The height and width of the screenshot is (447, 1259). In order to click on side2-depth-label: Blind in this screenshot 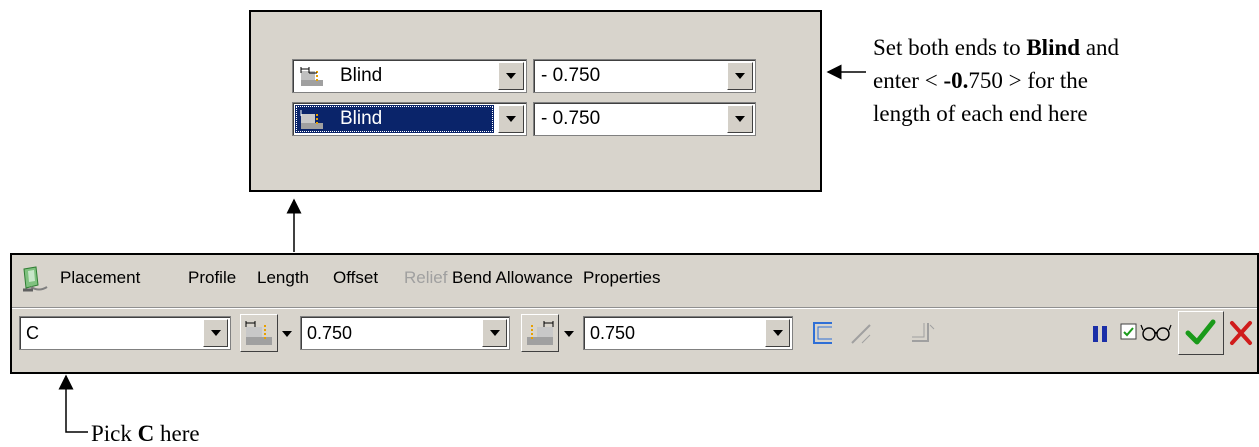, I will do `click(361, 118)`.